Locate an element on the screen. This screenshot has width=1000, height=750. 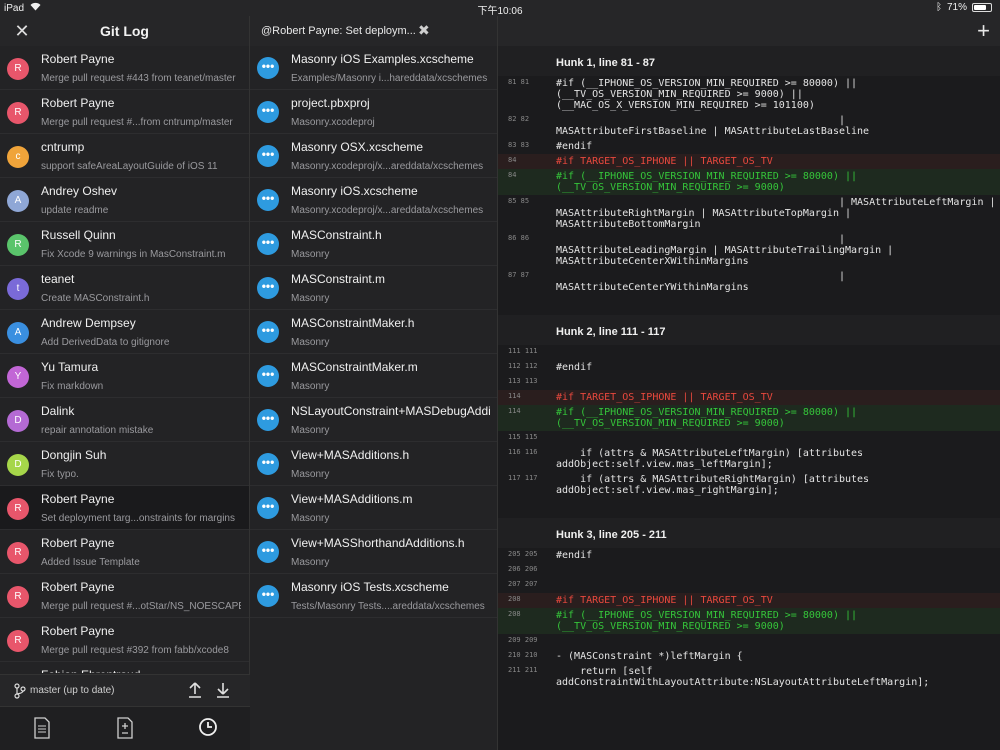
close-icon: ✕ is located at coordinates (22, 31).